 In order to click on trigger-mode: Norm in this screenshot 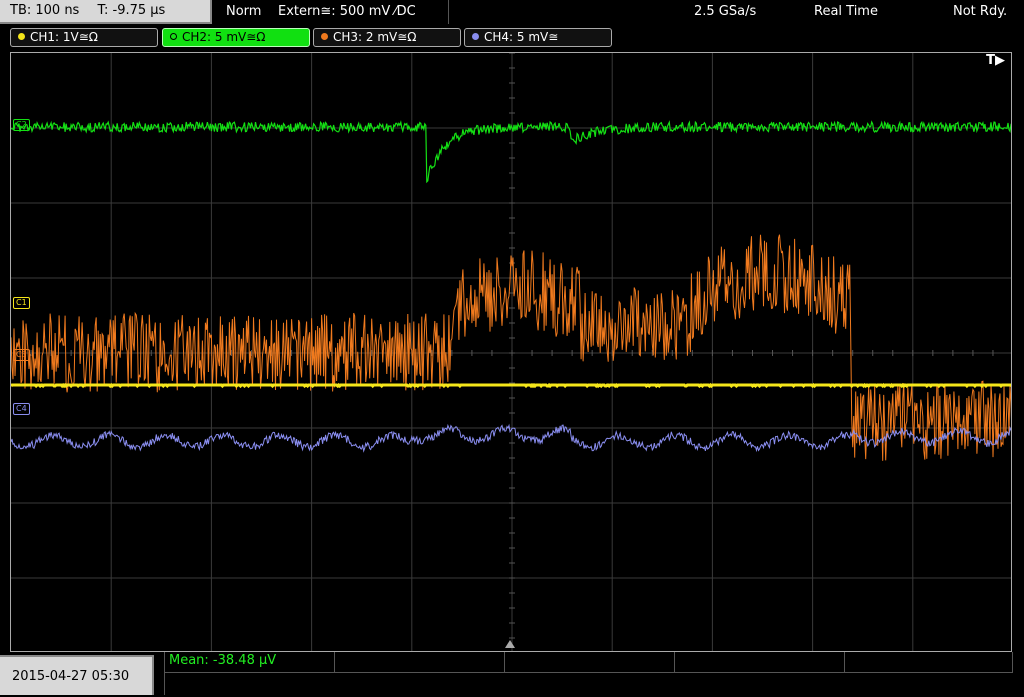, I will do `click(244, 11)`.